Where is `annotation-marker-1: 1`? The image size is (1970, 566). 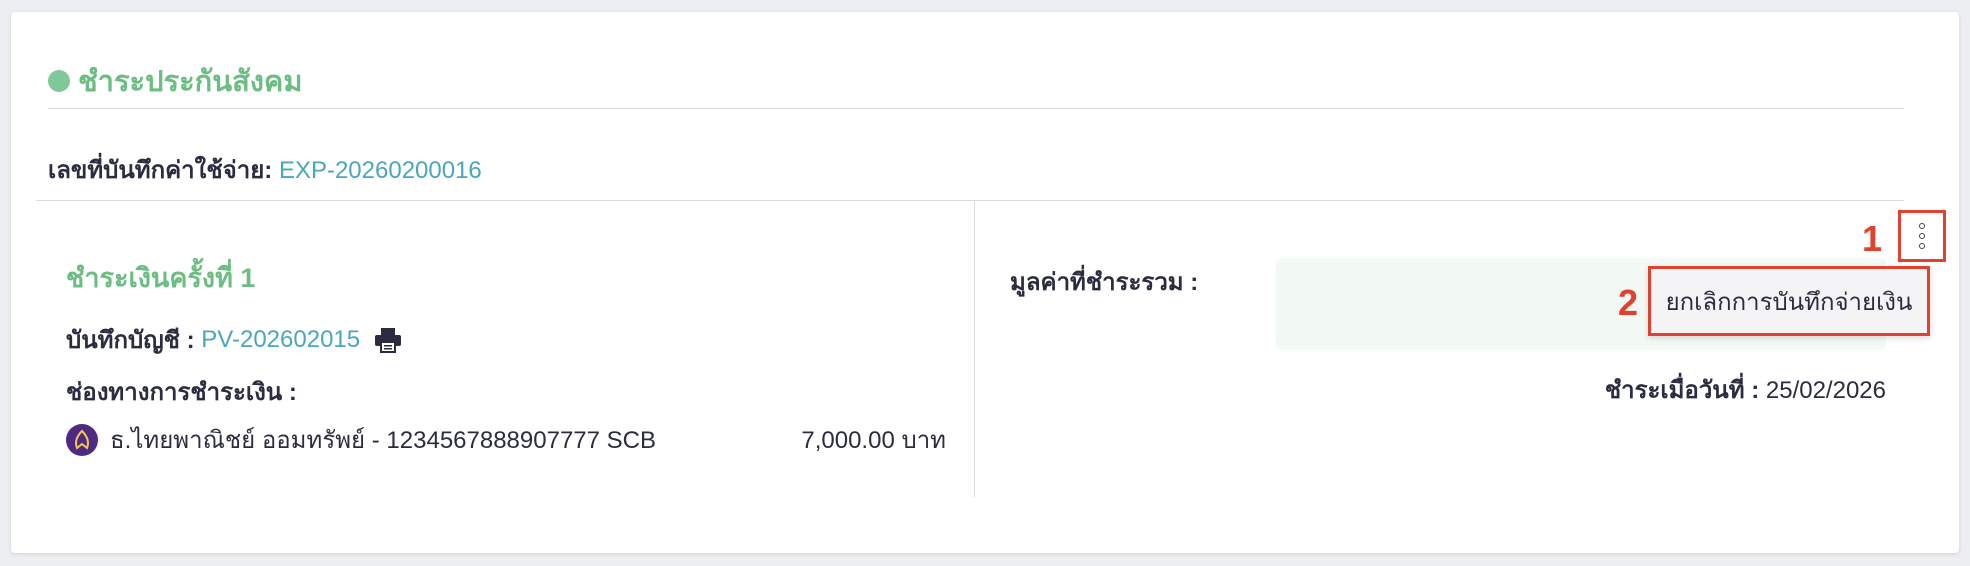
annotation-marker-1: 1 is located at coordinates (1872, 238).